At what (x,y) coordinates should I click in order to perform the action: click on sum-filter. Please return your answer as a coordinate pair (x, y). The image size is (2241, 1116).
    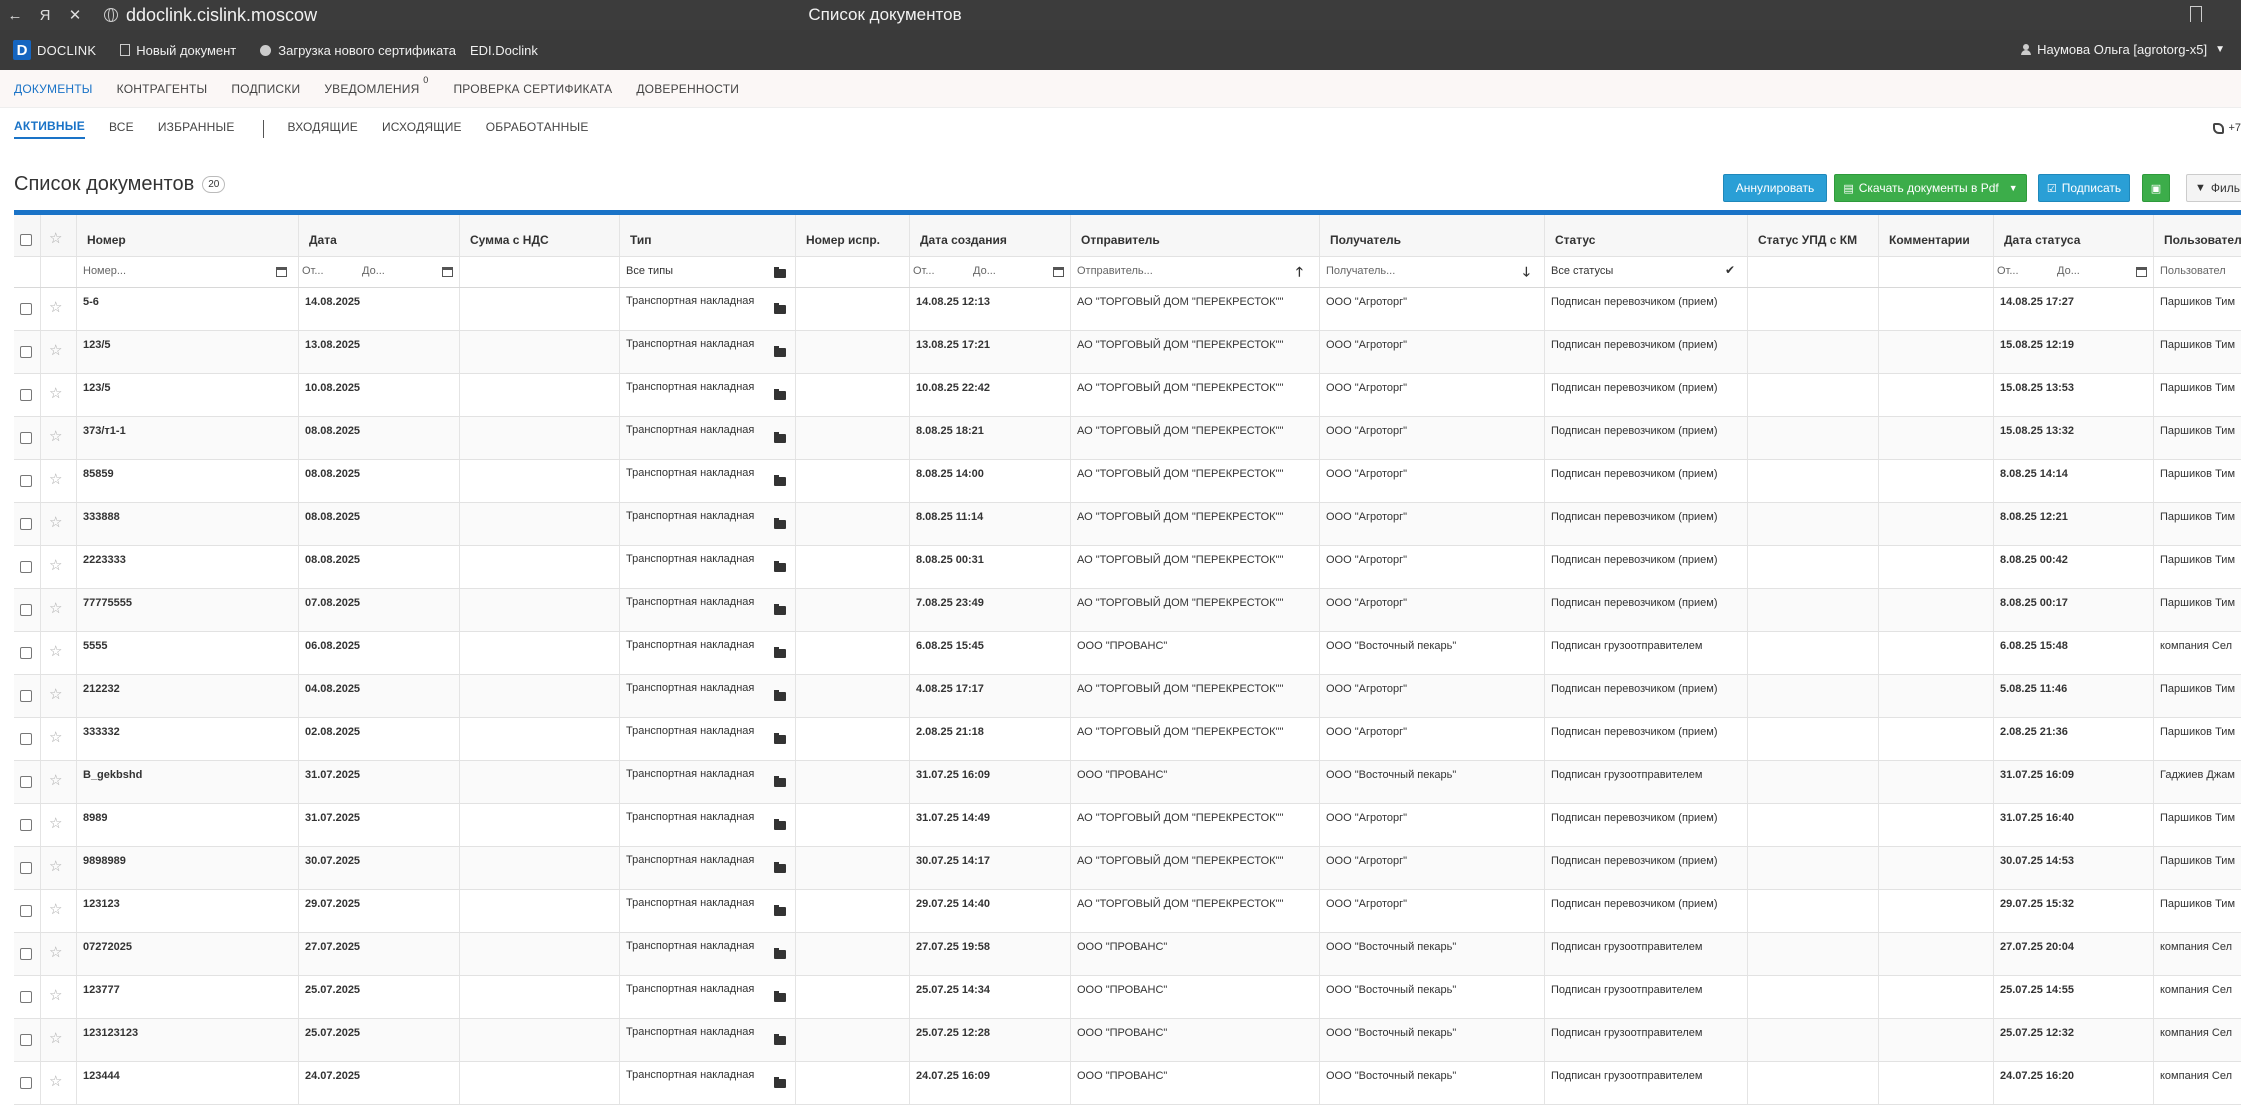
    Looking at the image, I should click on (540, 272).